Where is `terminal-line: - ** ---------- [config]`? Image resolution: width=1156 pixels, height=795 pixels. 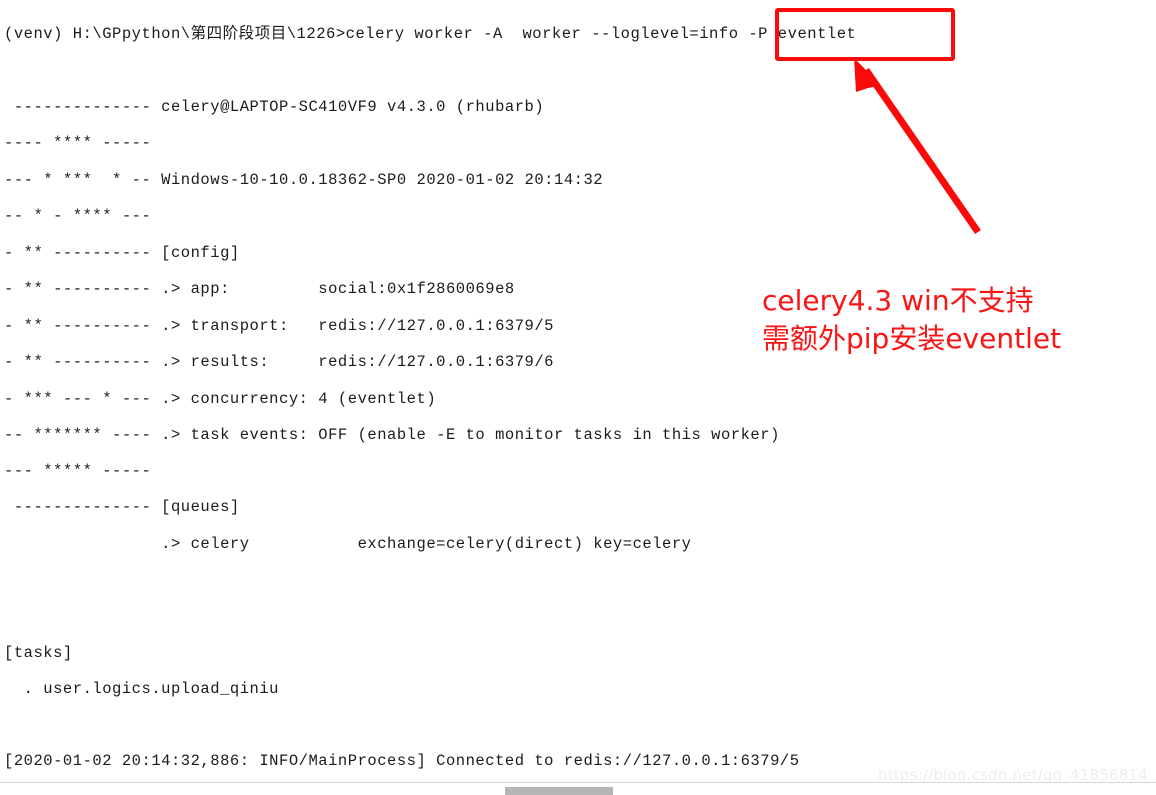
terminal-line: - ** ---------- [config] is located at coordinates (122, 253).